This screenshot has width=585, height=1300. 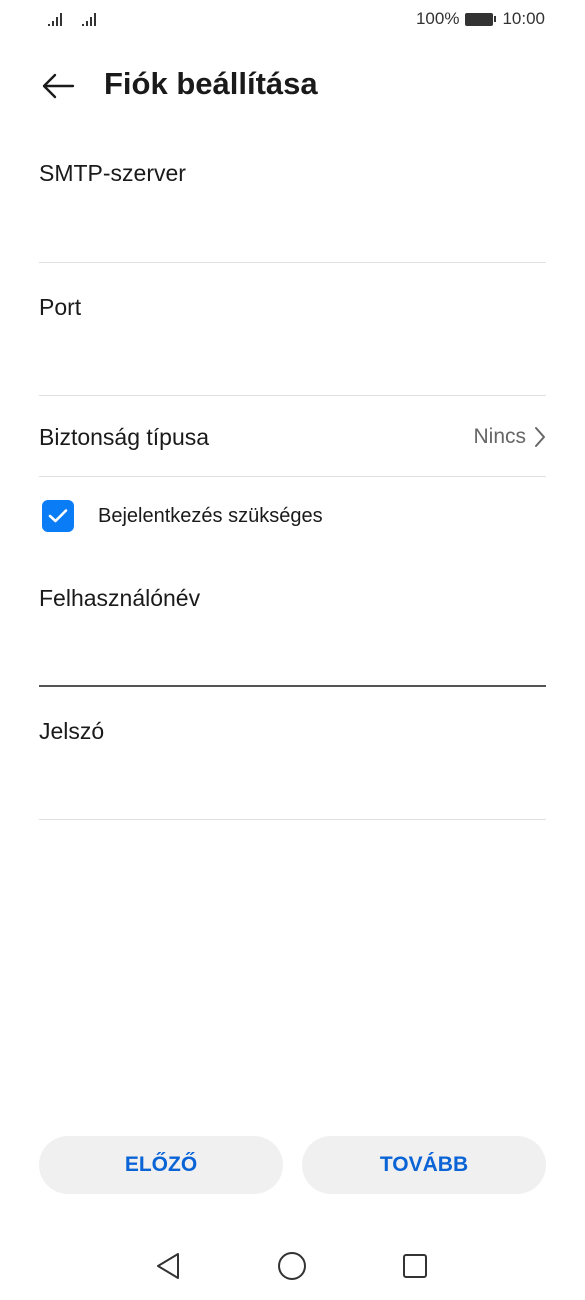 I want to click on login-required-label: Bejelentkezés szükséges, so click(x=210, y=515).